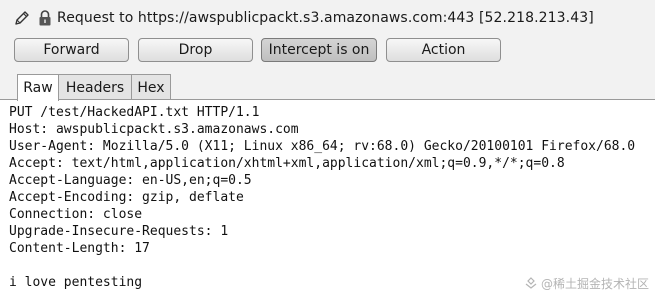 The image size is (655, 296). I want to click on tab-headers: Headers, so click(95, 87).